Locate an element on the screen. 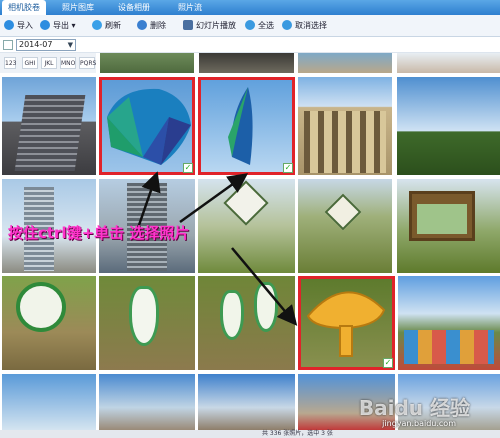 This screenshot has width=500, height=438. alpha-button-ghi: GHI is located at coordinates (30, 63).